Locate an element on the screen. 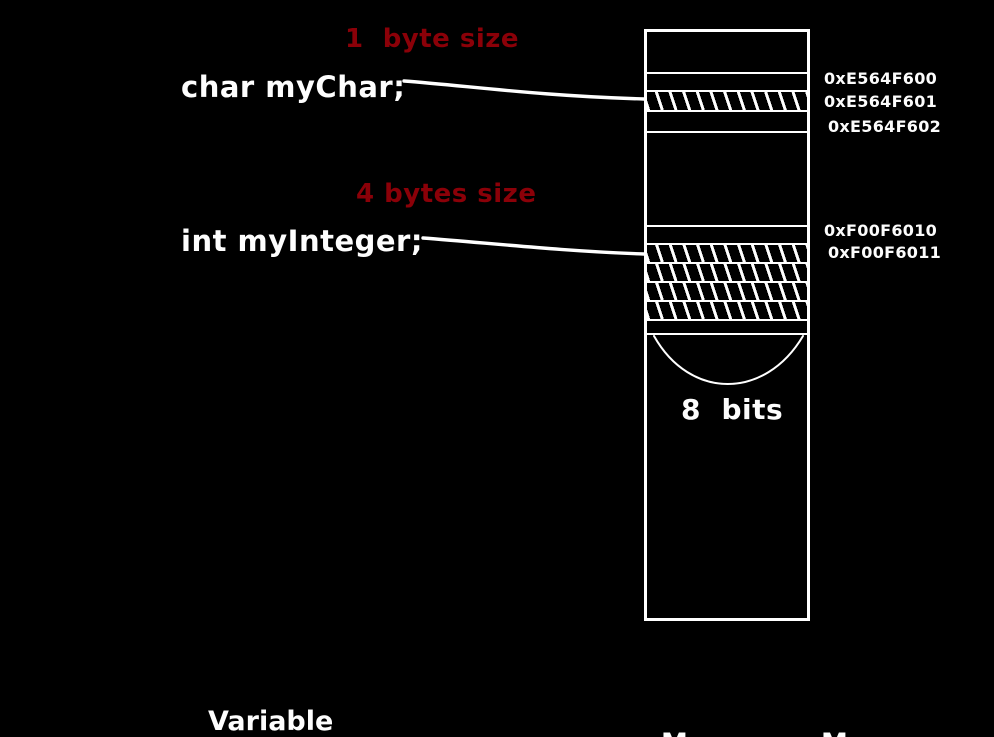 The width and height of the screenshot is (994, 737). int-declaration-text: int myInteger; is located at coordinates (302, 241).